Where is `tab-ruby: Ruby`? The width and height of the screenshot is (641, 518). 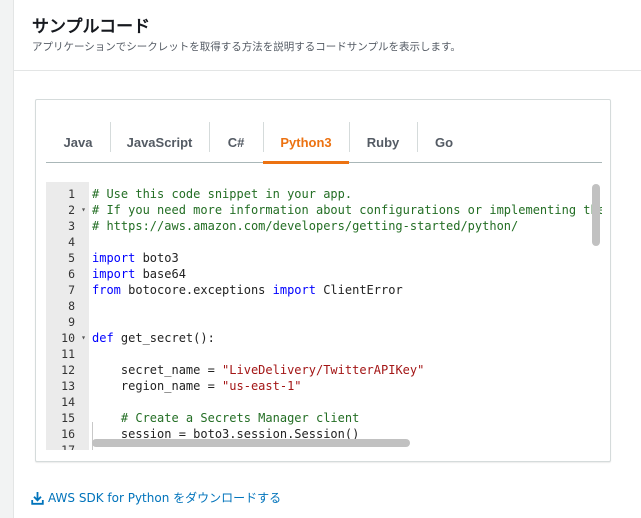 tab-ruby: Ruby is located at coordinates (383, 142).